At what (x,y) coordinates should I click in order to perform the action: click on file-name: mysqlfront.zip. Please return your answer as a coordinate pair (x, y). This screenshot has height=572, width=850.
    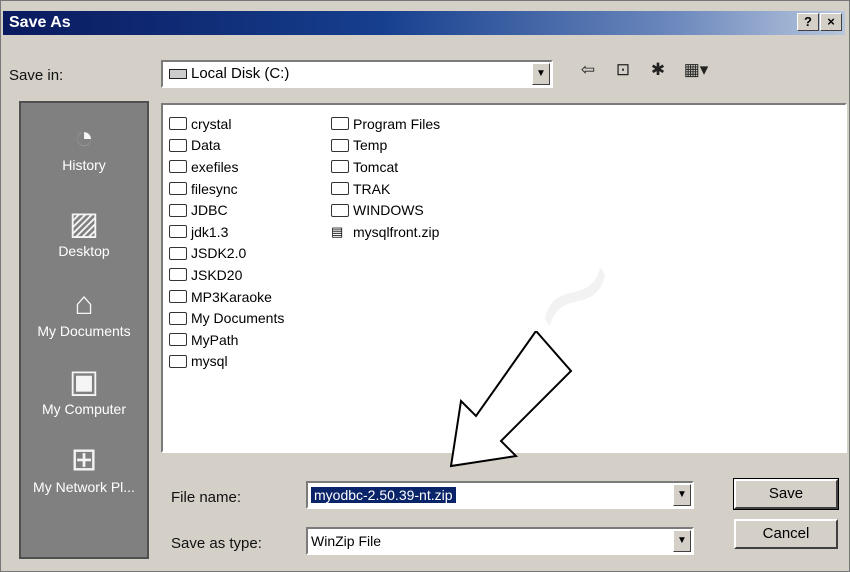
    Looking at the image, I should click on (396, 231).